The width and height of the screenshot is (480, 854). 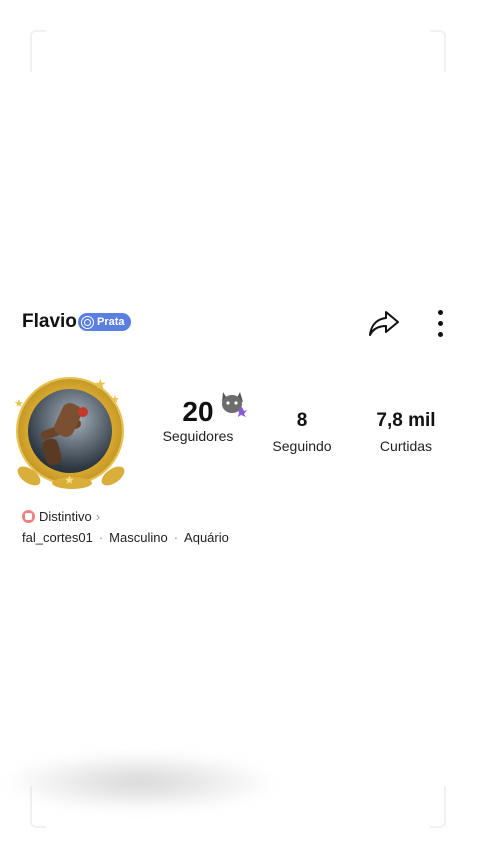 I want to click on tier-badge-icon, so click(x=87, y=322).